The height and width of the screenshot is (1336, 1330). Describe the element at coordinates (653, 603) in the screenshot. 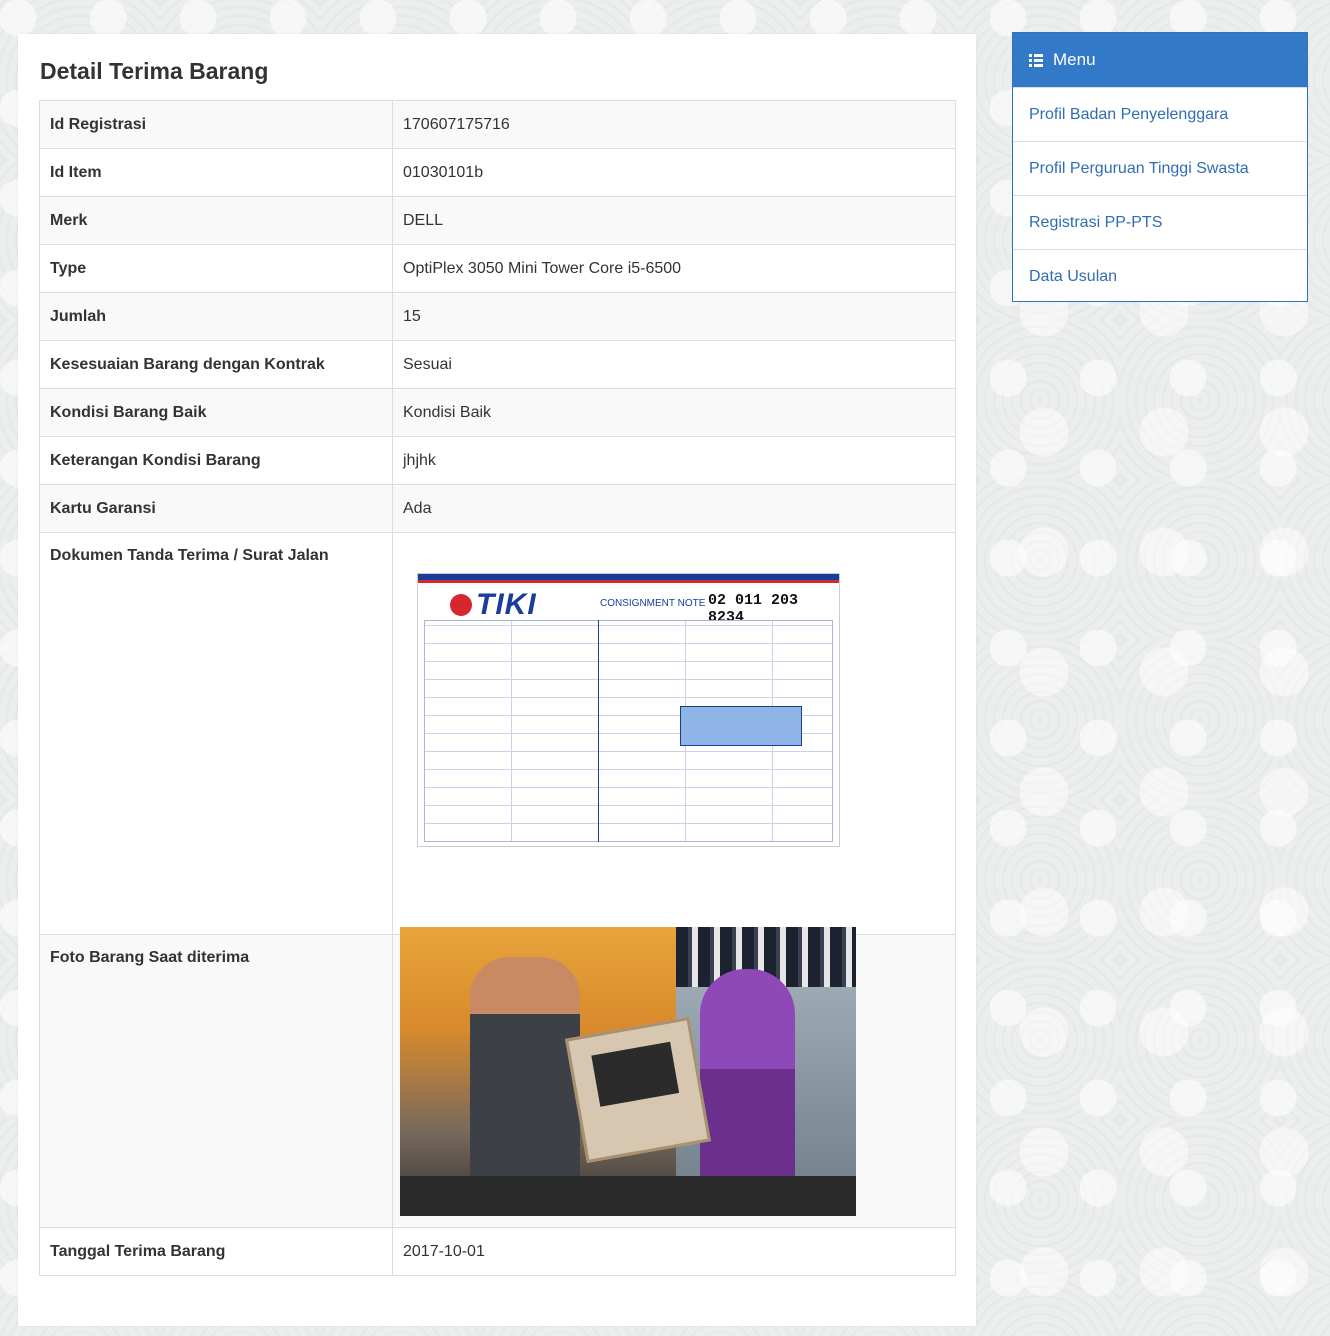

I see `consignment-note-label: CONSIGNMENT NOTE` at that location.